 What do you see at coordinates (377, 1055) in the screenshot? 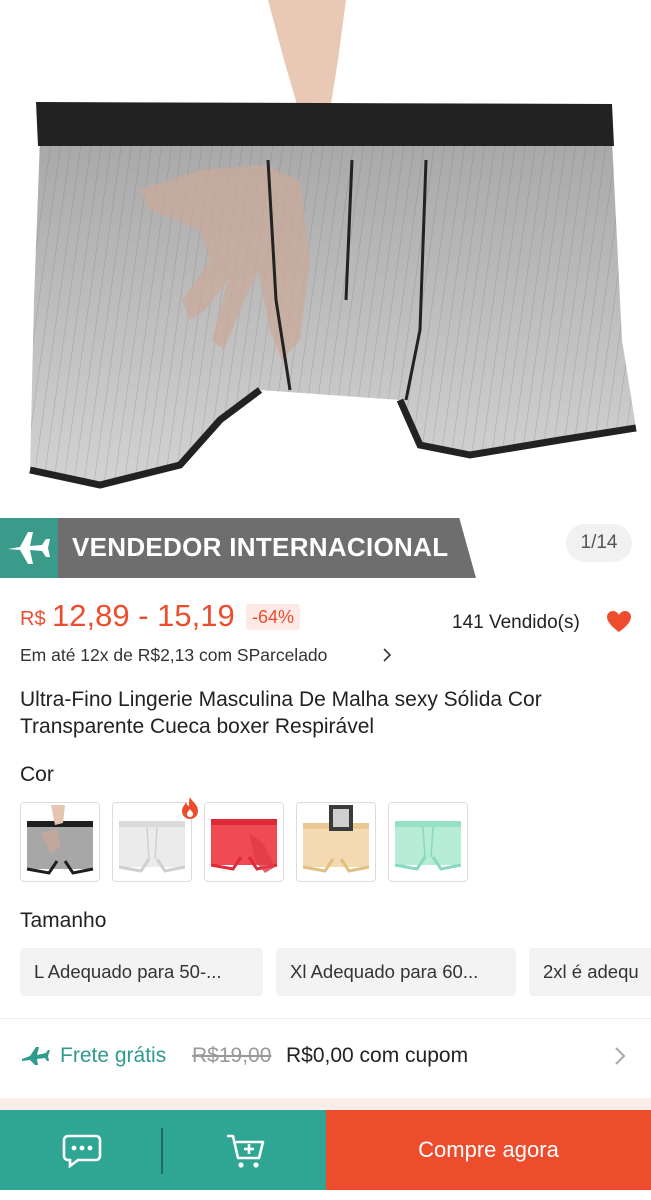
I see `shipping-new-price: R$0,00 com cupom` at bounding box center [377, 1055].